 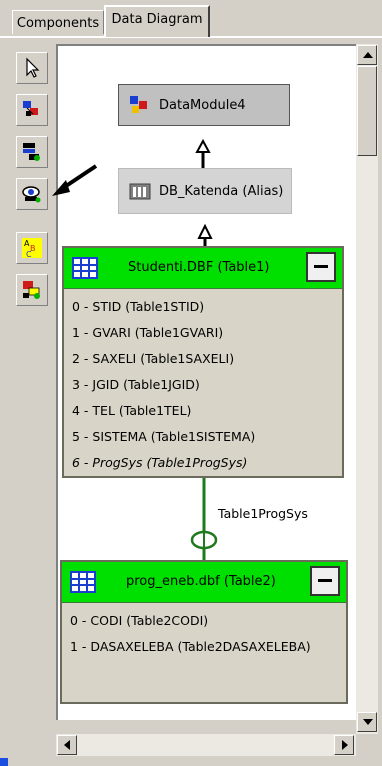 I want to click on scroll-up-button, so click(x=367, y=55).